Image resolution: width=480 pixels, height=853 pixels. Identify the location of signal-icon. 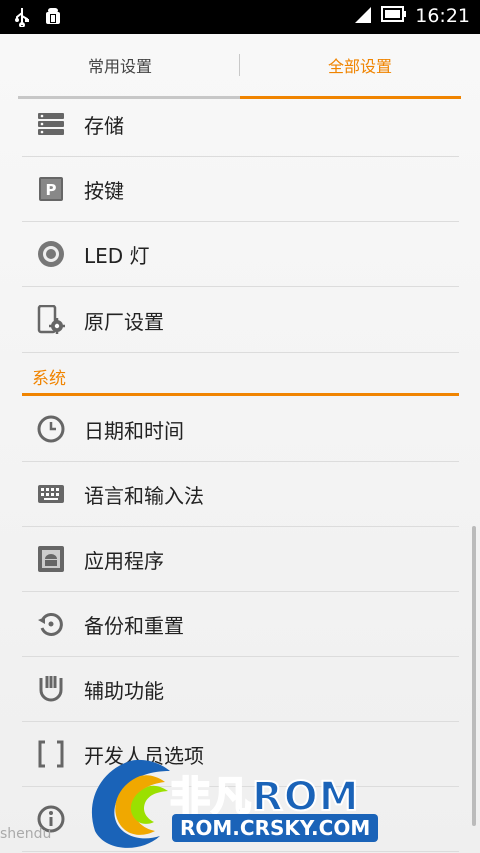
(363, 16).